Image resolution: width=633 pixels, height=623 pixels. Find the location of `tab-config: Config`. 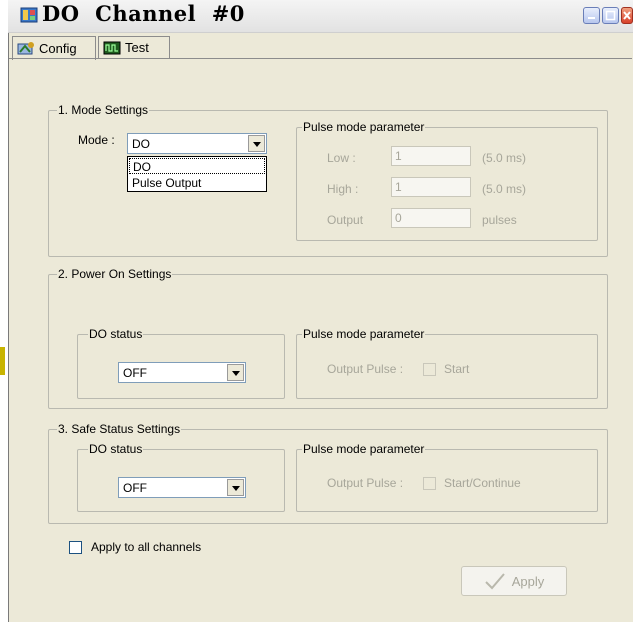

tab-config: Config is located at coordinates (54, 48).